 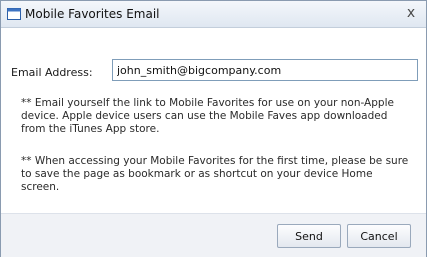 I want to click on email-label: Email Address:, so click(x=52, y=72).